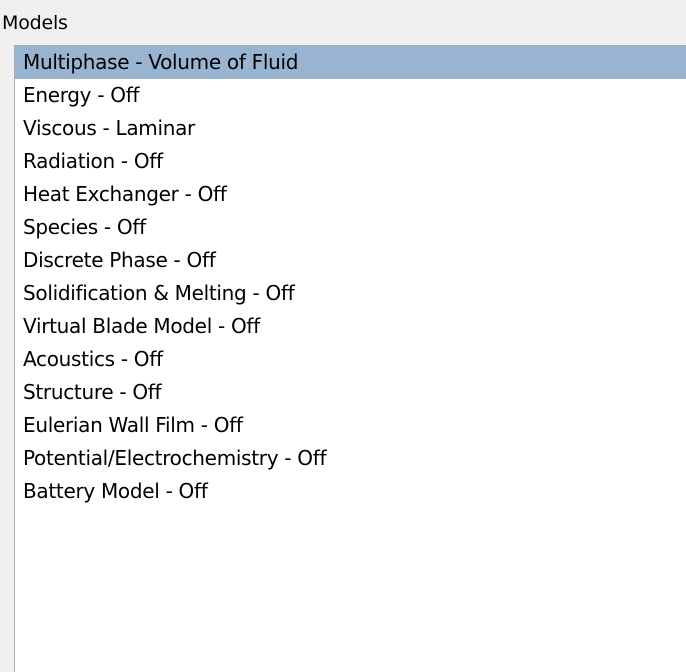  What do you see at coordinates (350, 62) in the screenshot?
I see `list-item-multiphase: Multiphase - Volume of Fluid` at bounding box center [350, 62].